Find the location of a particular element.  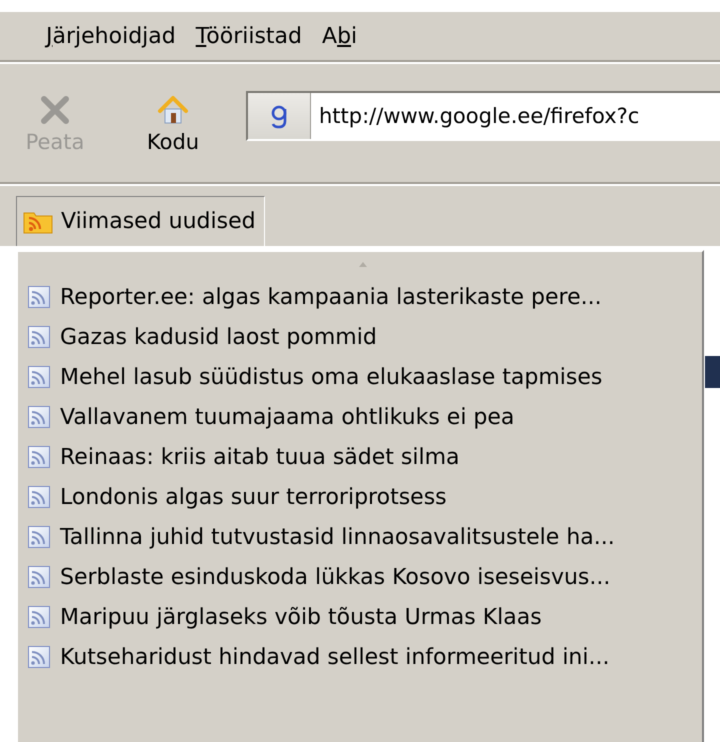

menu-item: Gazas kadusid laost pommid is located at coordinates (363, 337).